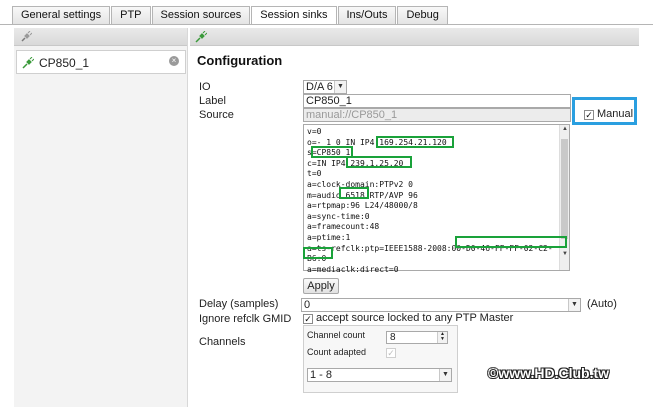 This screenshot has width=653, height=407. What do you see at coordinates (326, 24) in the screenshot?
I see `tab-divider` at bounding box center [326, 24].